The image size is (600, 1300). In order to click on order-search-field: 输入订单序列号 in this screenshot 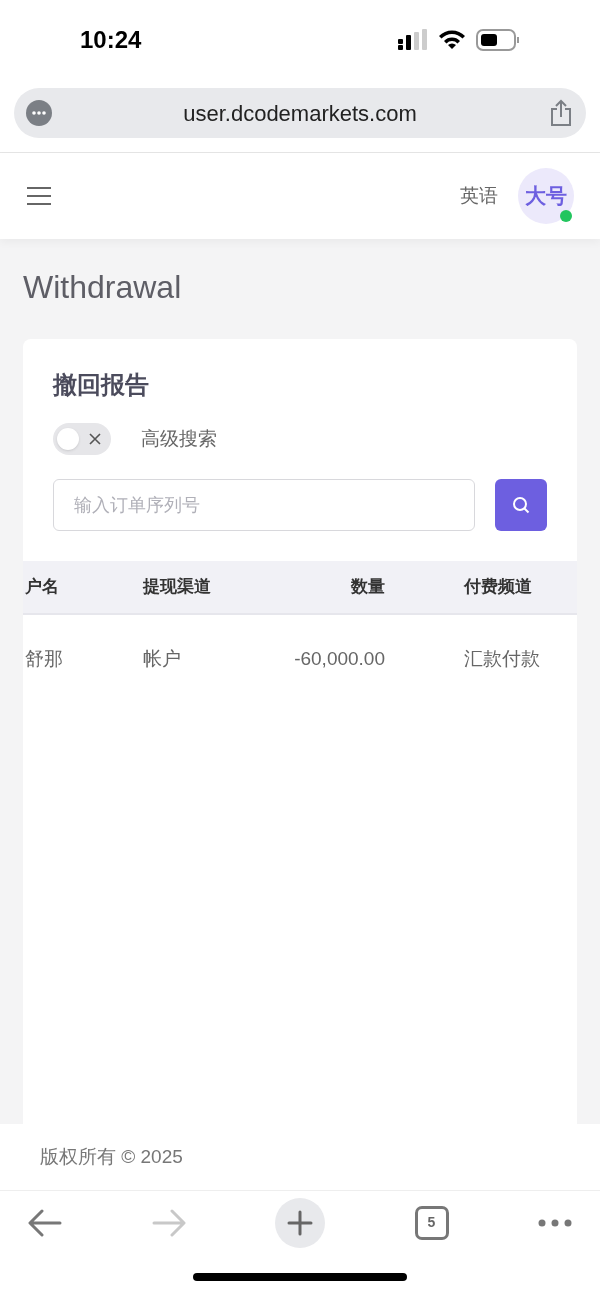, I will do `click(264, 505)`.